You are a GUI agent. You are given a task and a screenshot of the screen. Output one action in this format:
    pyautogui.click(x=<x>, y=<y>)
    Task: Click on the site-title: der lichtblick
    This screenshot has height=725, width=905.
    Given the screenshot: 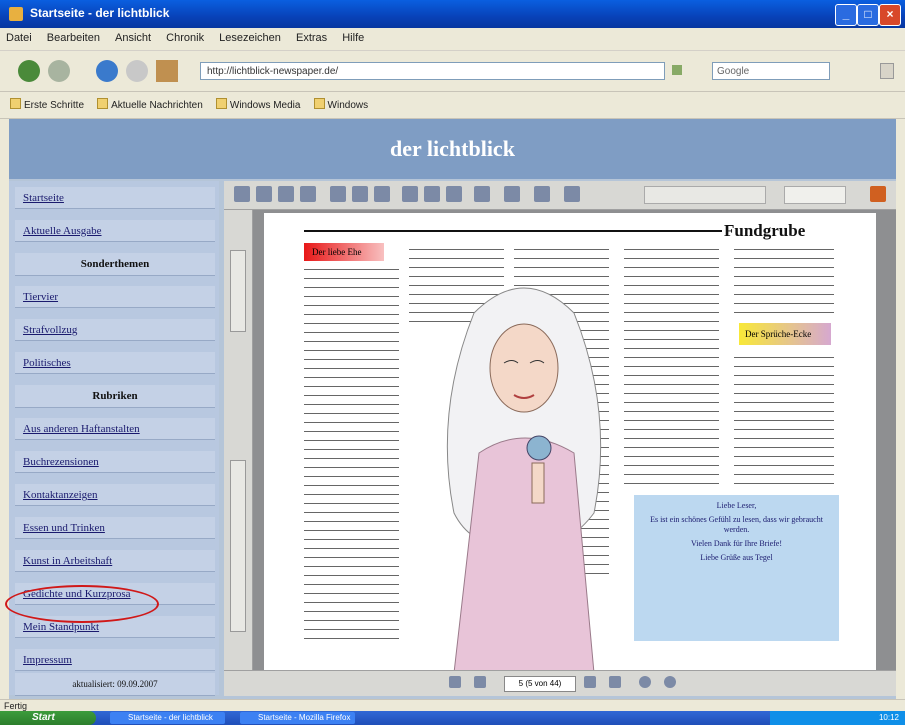 What is the action you would take?
    pyautogui.click(x=452, y=148)
    